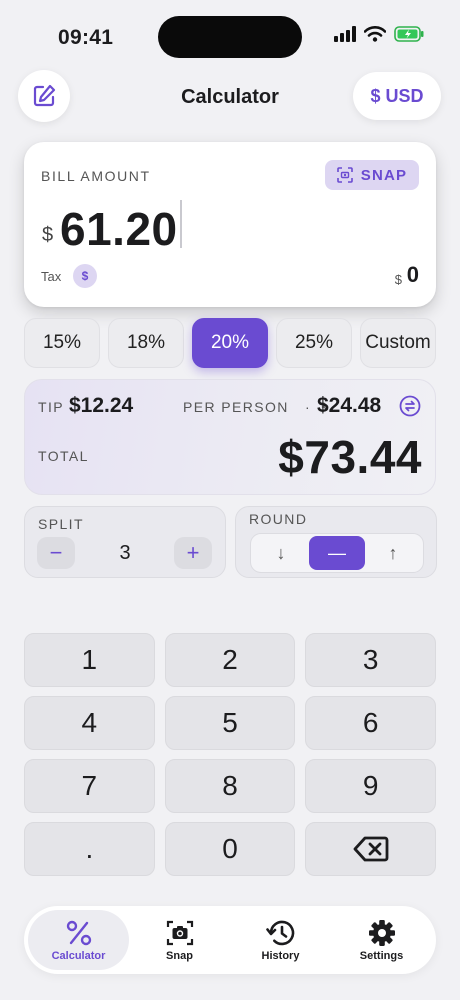 The width and height of the screenshot is (460, 1000). What do you see at coordinates (381, 932) in the screenshot?
I see `gear-icon` at bounding box center [381, 932].